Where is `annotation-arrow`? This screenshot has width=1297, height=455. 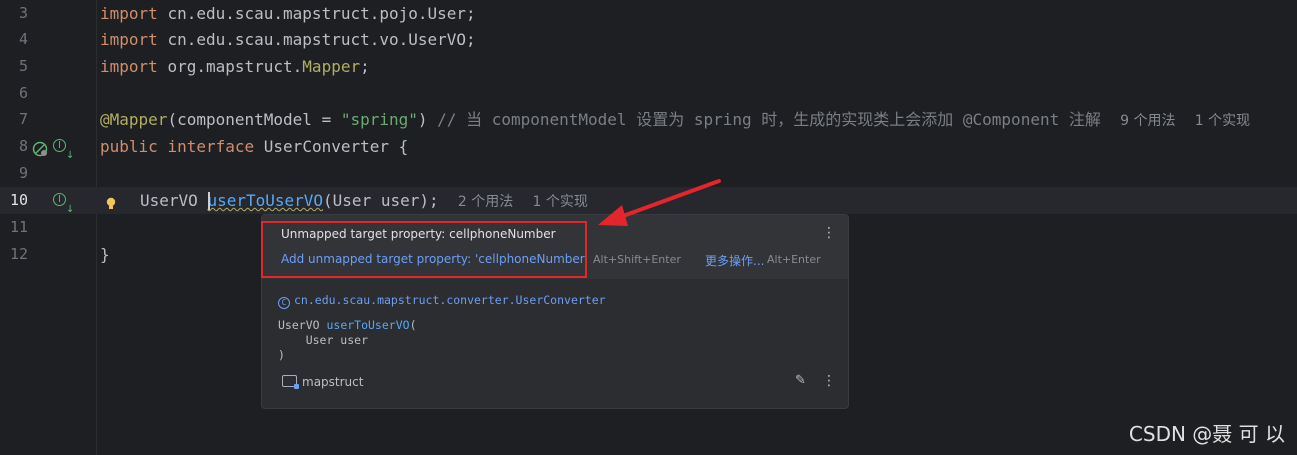
annotation-arrow is located at coordinates (659, 202).